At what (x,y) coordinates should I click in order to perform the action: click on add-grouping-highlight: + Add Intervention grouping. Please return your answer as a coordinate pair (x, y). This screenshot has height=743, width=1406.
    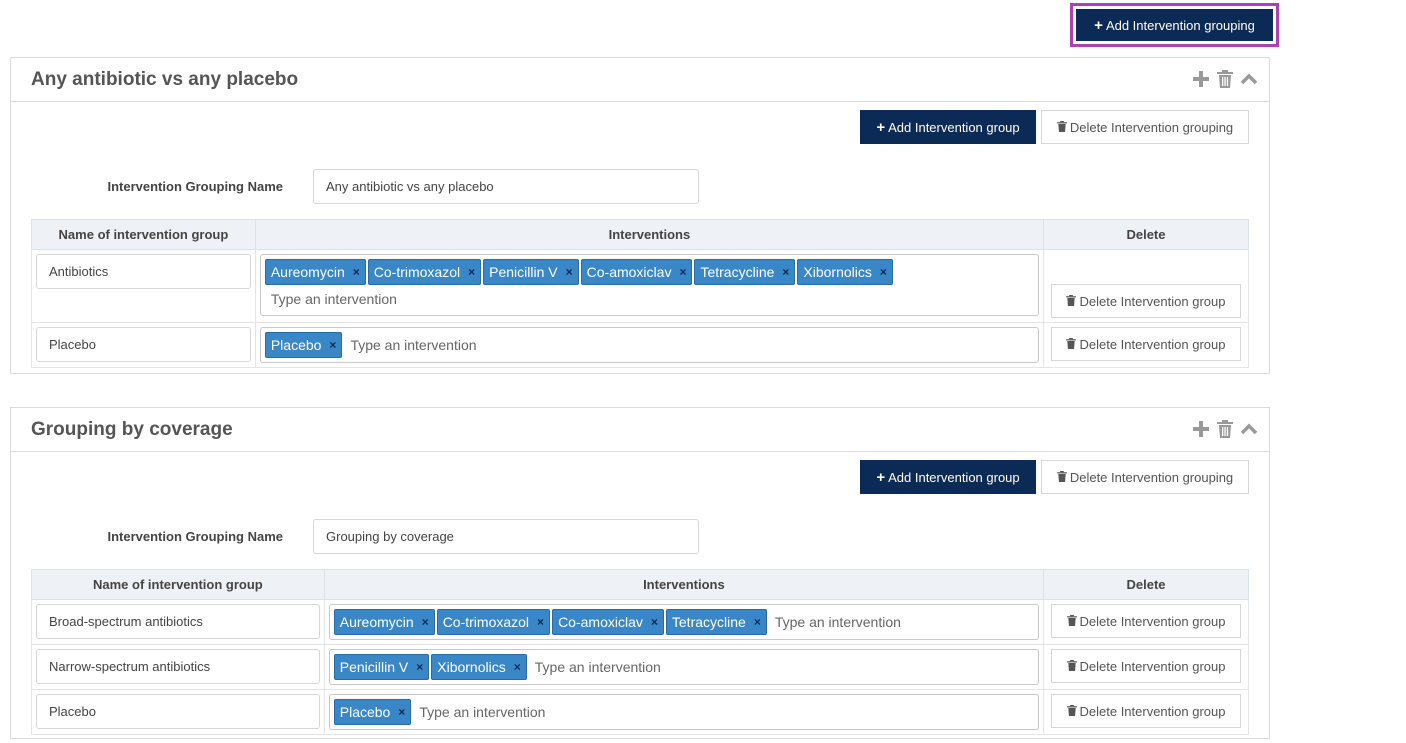
    Looking at the image, I should click on (1174, 25).